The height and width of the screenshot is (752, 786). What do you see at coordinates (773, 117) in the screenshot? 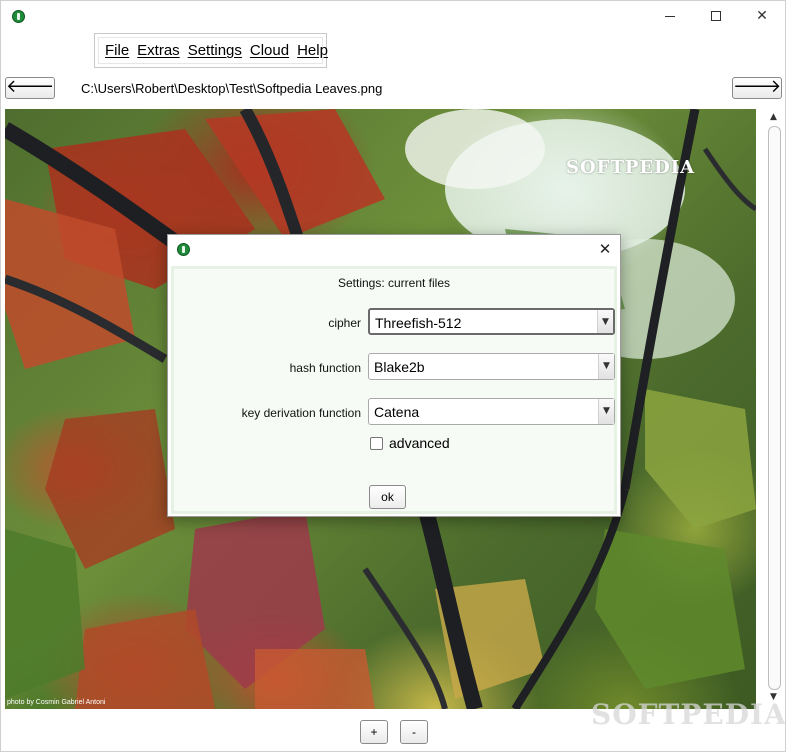
I see `scroll-up-icon: ▲` at bounding box center [773, 117].